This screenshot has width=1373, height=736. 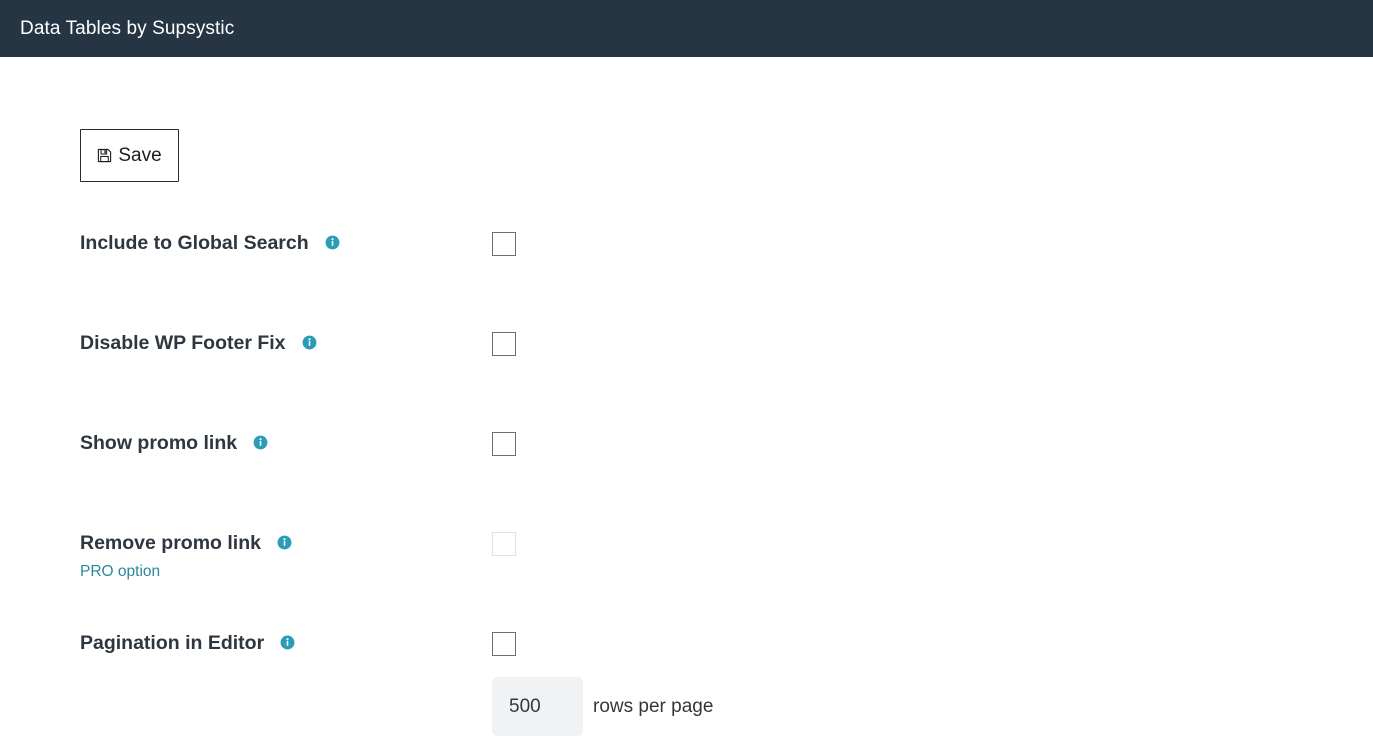 I want to click on app-header: Data Tables by Supsystic, so click(x=686, y=28).